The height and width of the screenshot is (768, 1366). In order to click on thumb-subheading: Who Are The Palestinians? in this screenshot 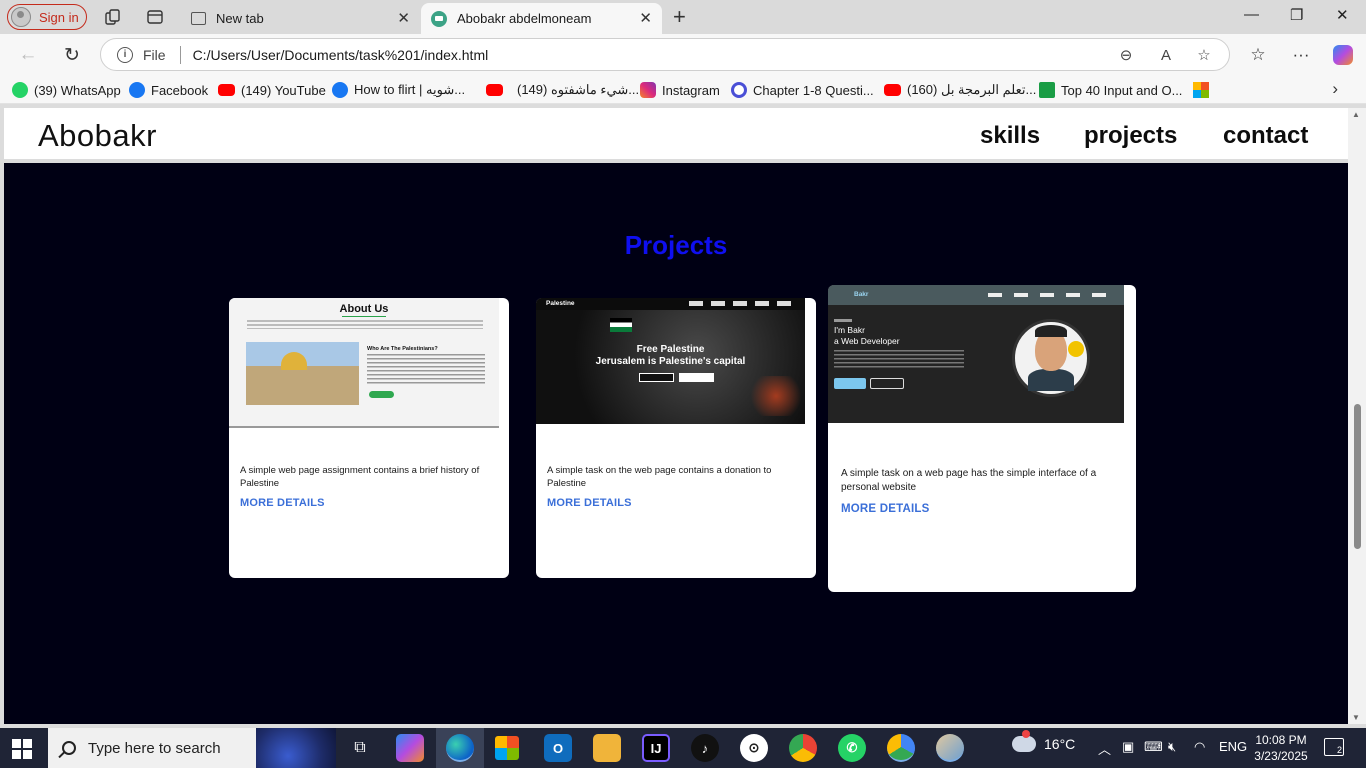, I will do `click(402, 349)`.